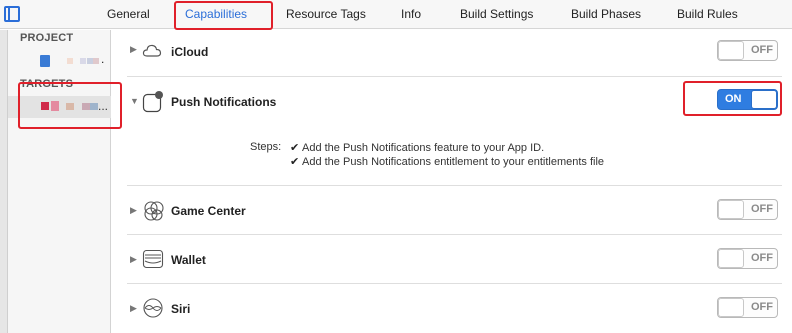 The width and height of the screenshot is (792, 333). I want to click on capability-label: iCloud, so click(190, 52).